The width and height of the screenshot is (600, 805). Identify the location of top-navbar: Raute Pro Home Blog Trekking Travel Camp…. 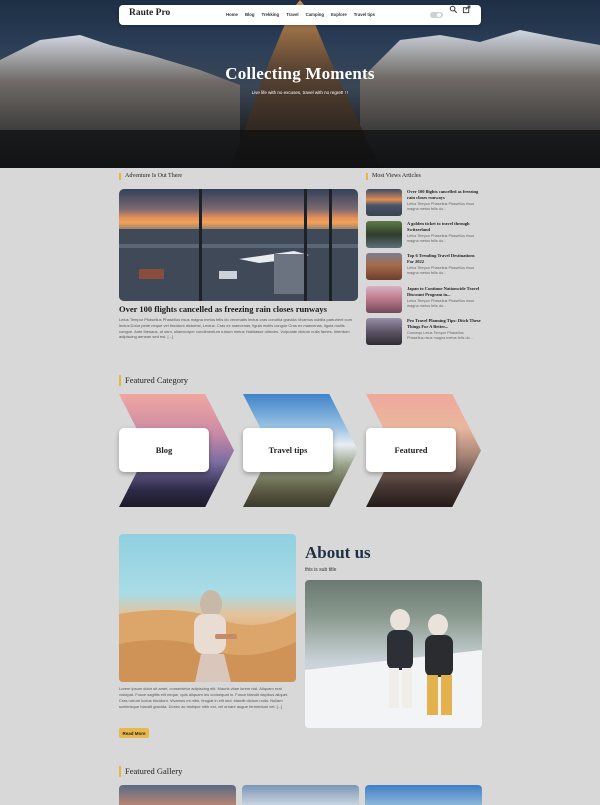
(300, 15).